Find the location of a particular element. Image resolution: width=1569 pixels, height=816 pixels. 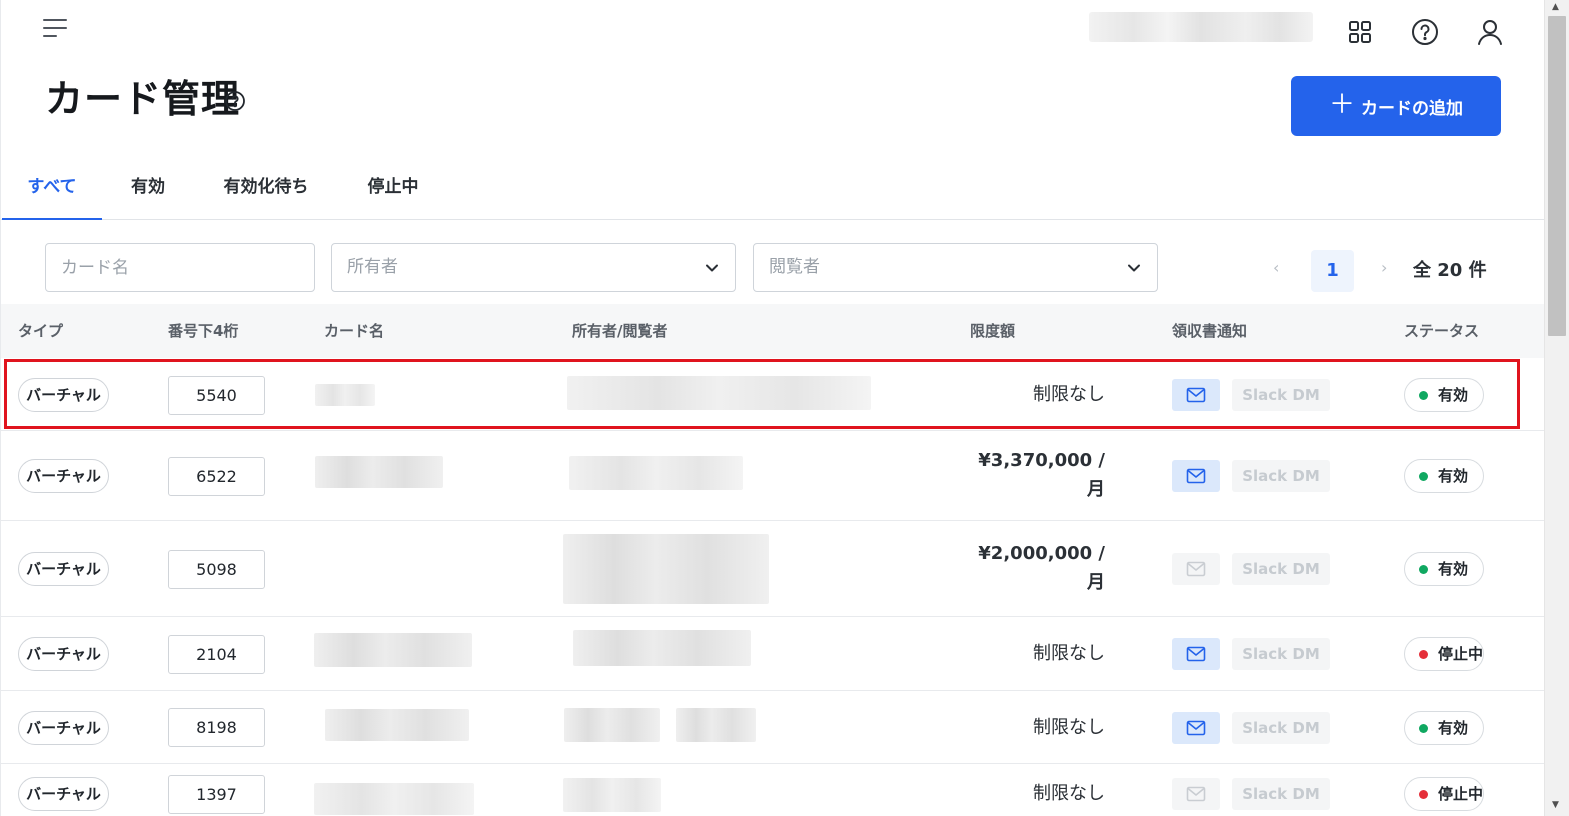

col-last4: 番号下4桁 is located at coordinates (203, 331).